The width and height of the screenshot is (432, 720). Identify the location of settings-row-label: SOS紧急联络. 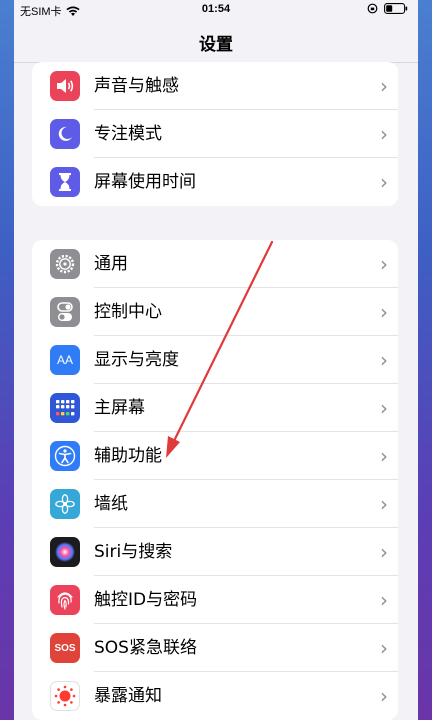
(145, 648).